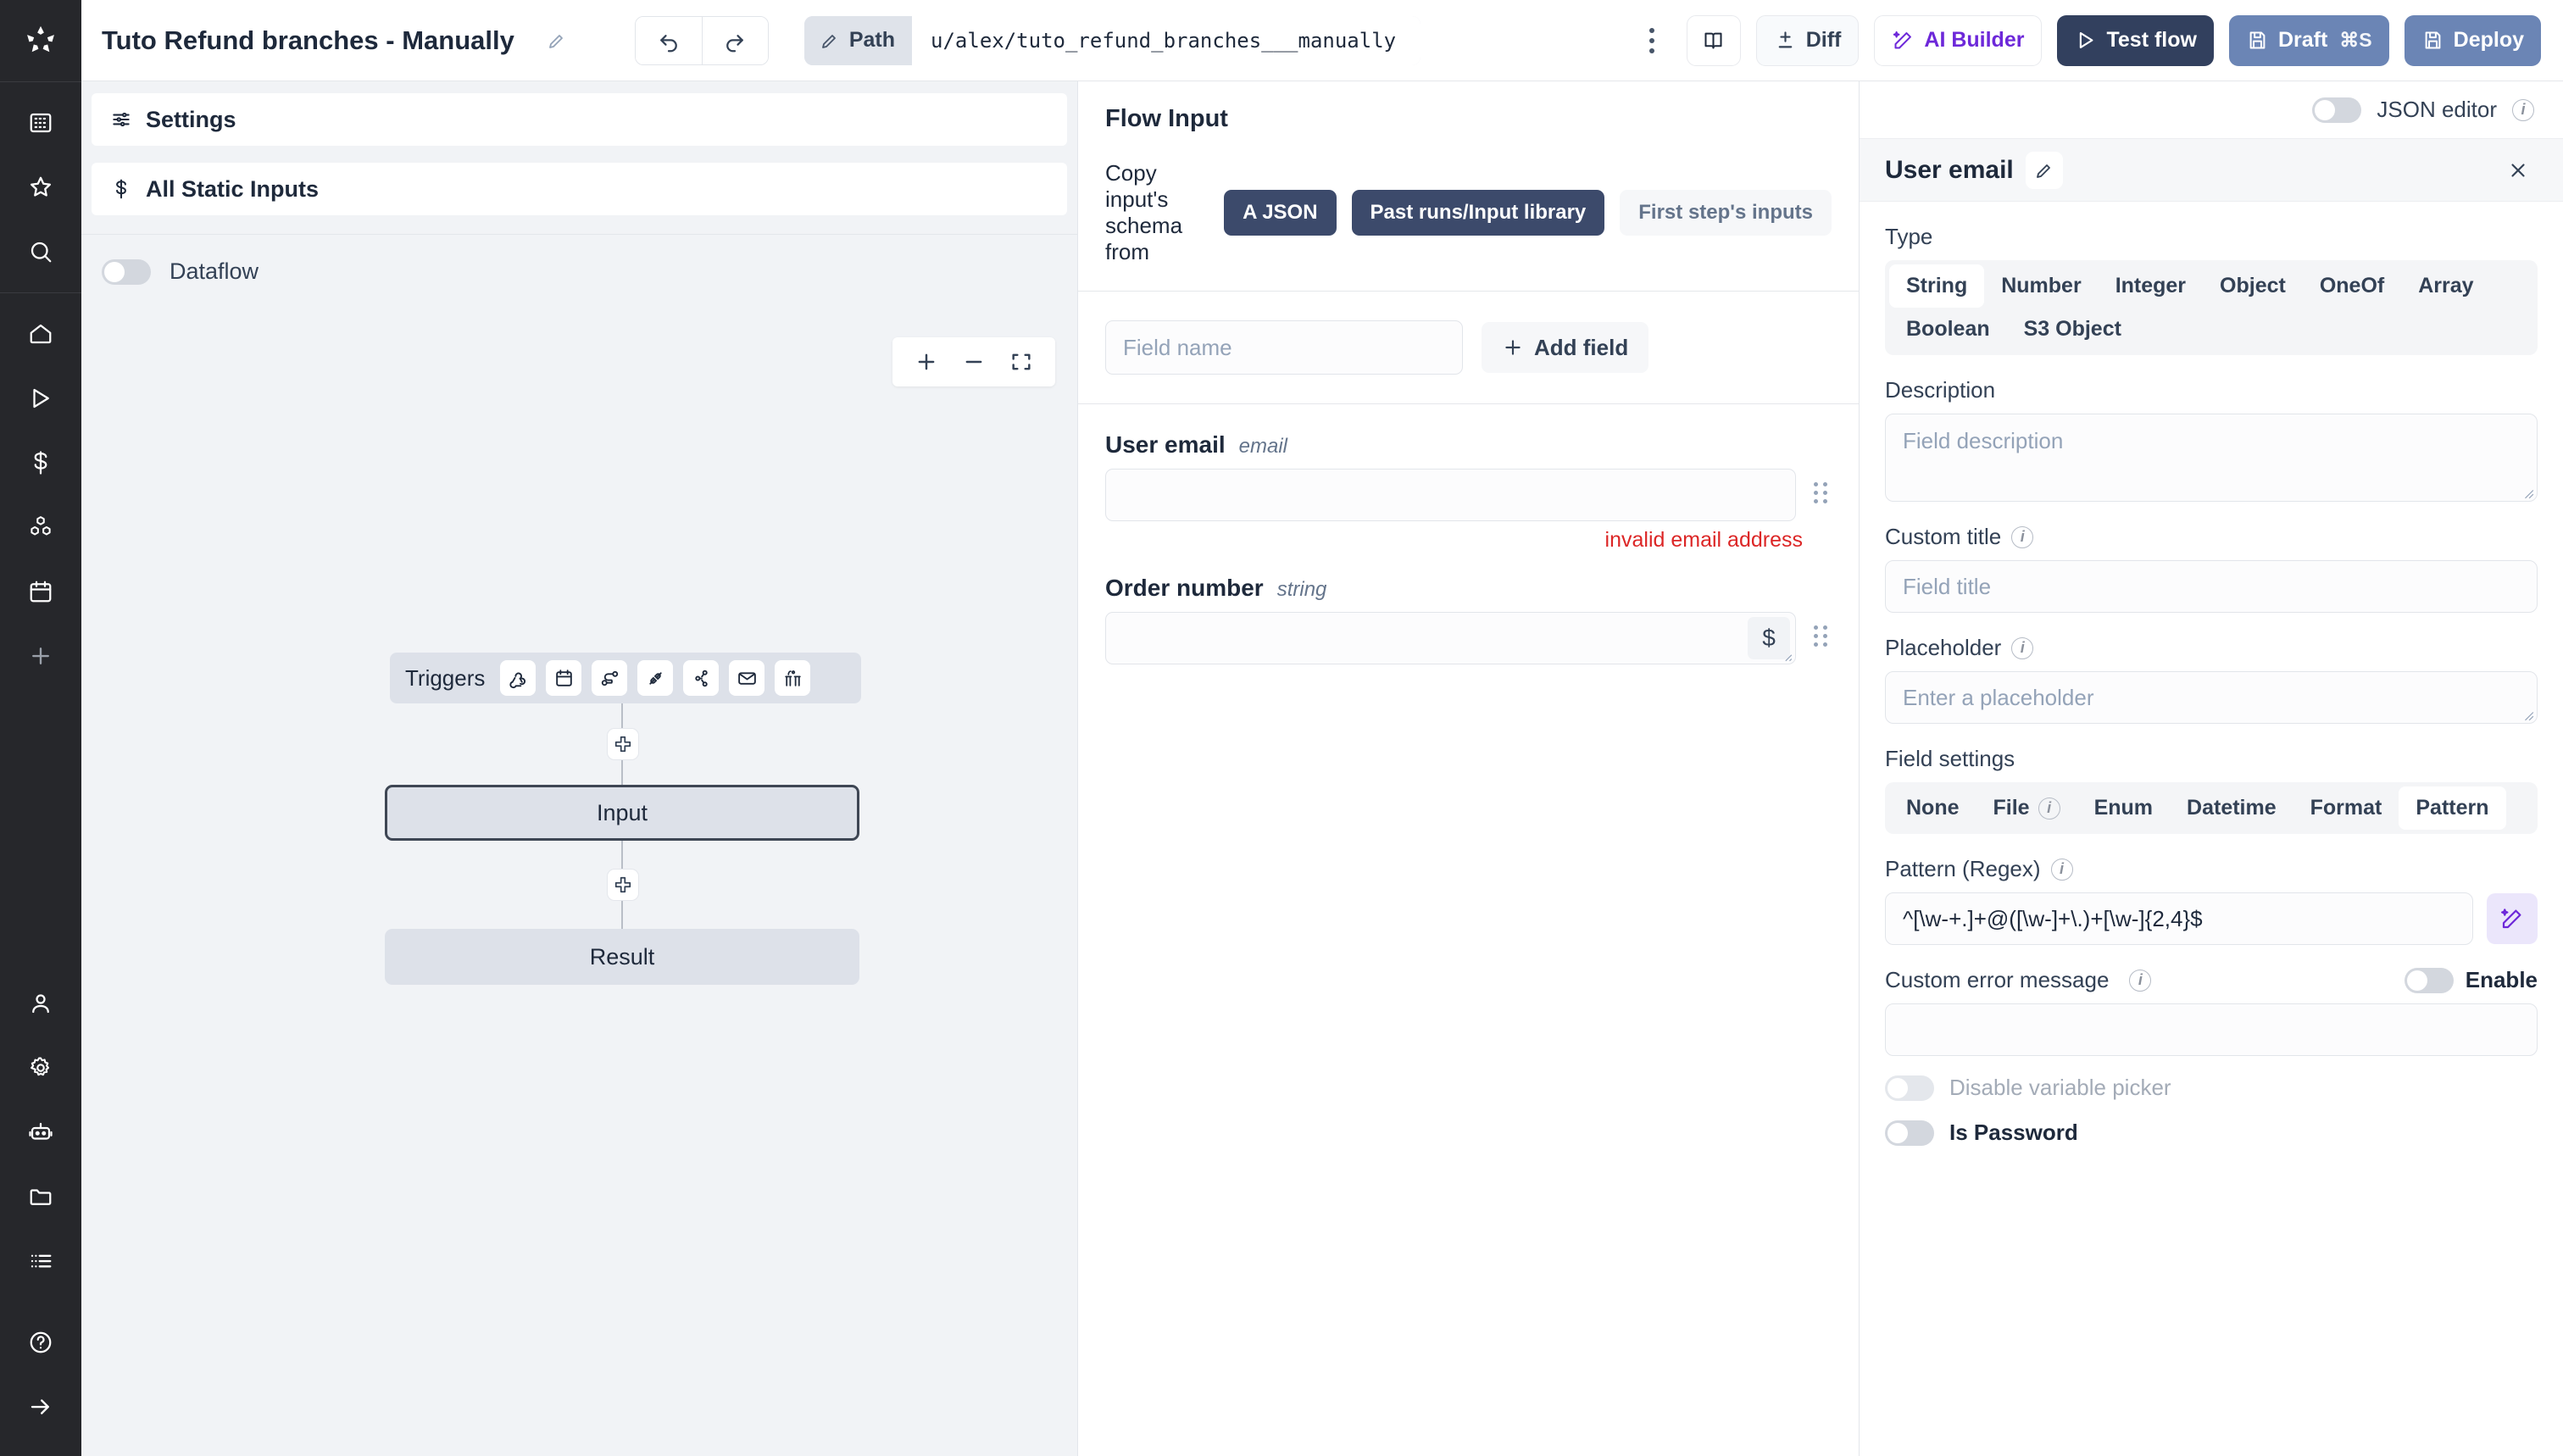 The height and width of the screenshot is (1456, 2563). I want to click on disable-variable-picker-toggle, so click(1909, 1088).